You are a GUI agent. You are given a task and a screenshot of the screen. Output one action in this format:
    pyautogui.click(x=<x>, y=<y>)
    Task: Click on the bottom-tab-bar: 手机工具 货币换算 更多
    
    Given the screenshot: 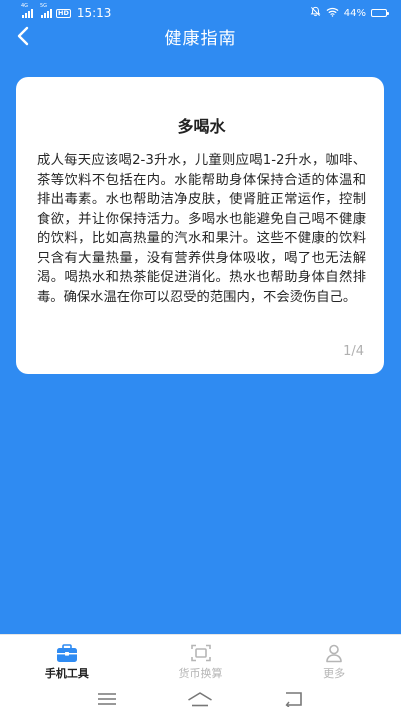 What is the action you would take?
    pyautogui.click(x=200, y=658)
    